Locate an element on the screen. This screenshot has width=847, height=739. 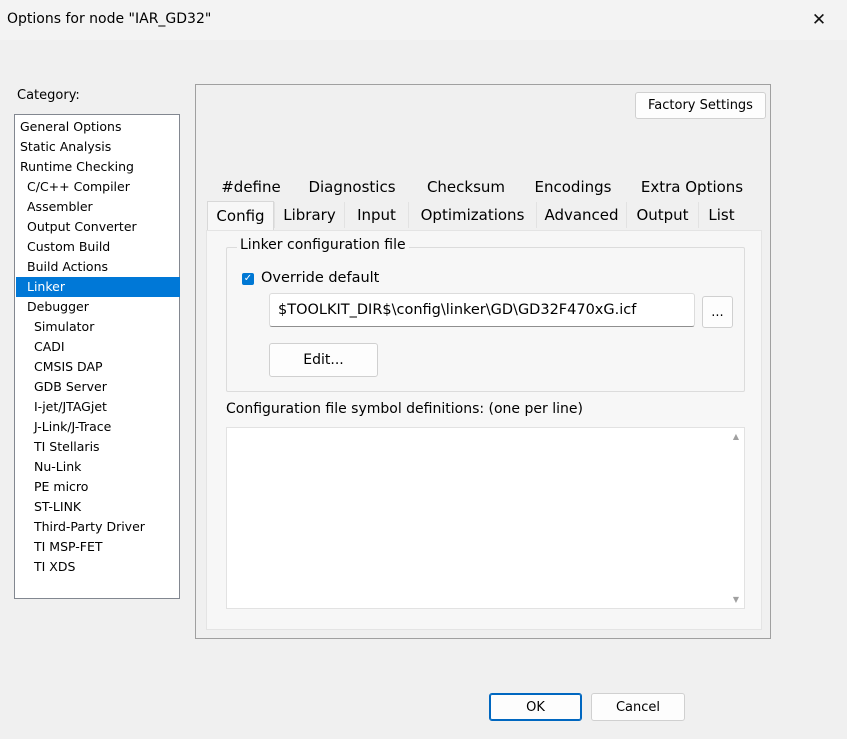
category-item-nu-link: Nu-Link is located at coordinates (98, 467).